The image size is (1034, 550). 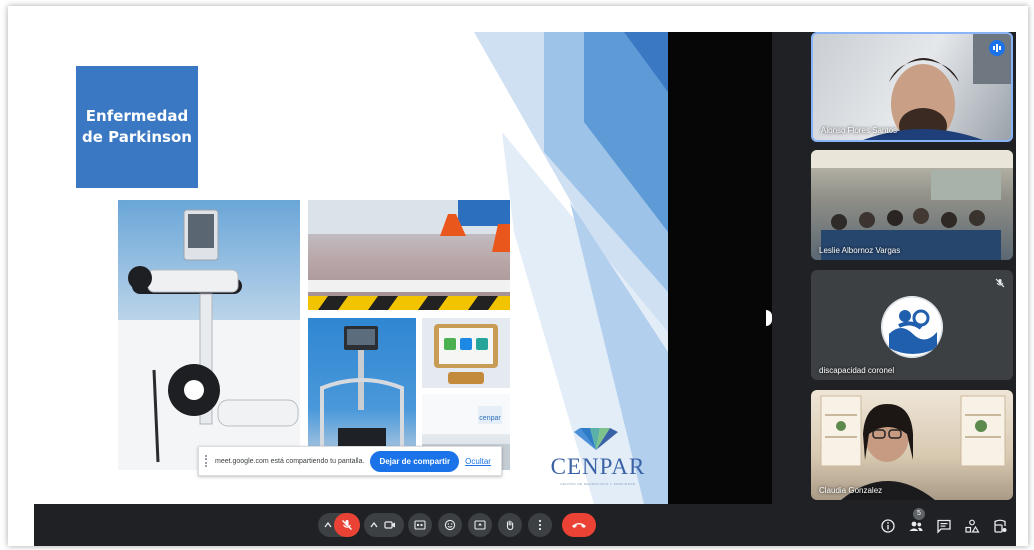 I want to click on slide-title: Enfermedad de Parkinson, so click(x=137, y=126).